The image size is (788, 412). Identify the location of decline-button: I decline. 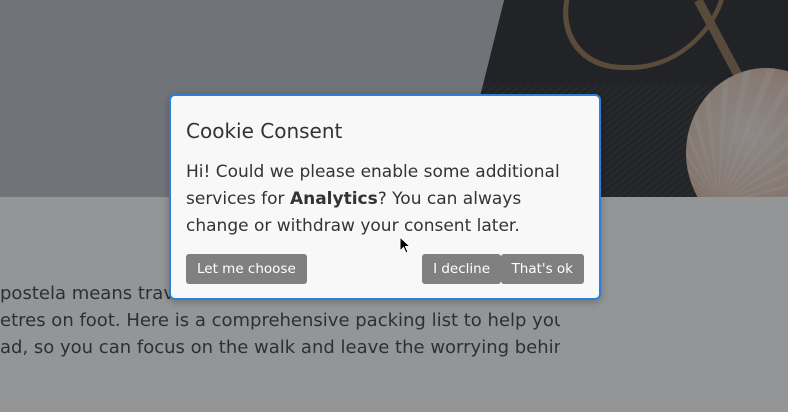
(461, 269).